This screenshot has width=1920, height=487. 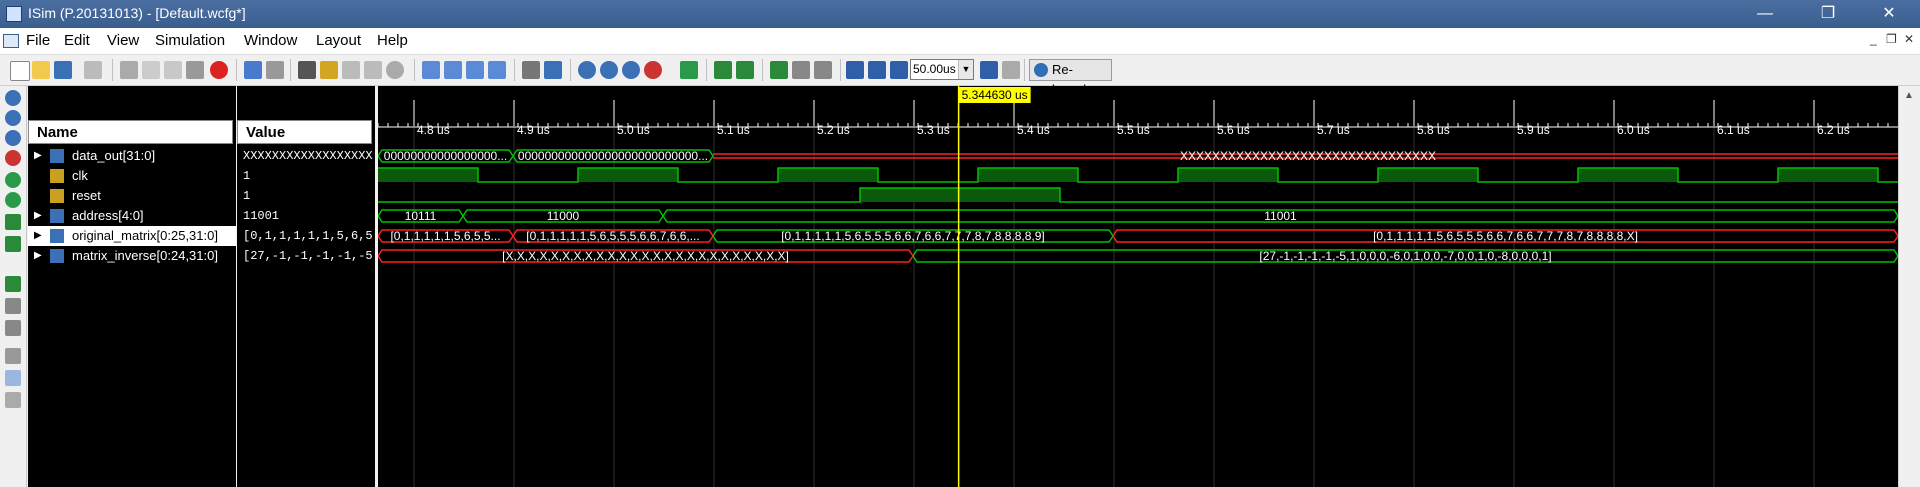 What do you see at coordinates (13, 200) in the screenshot?
I see `go-to-latest-time-icon` at bounding box center [13, 200].